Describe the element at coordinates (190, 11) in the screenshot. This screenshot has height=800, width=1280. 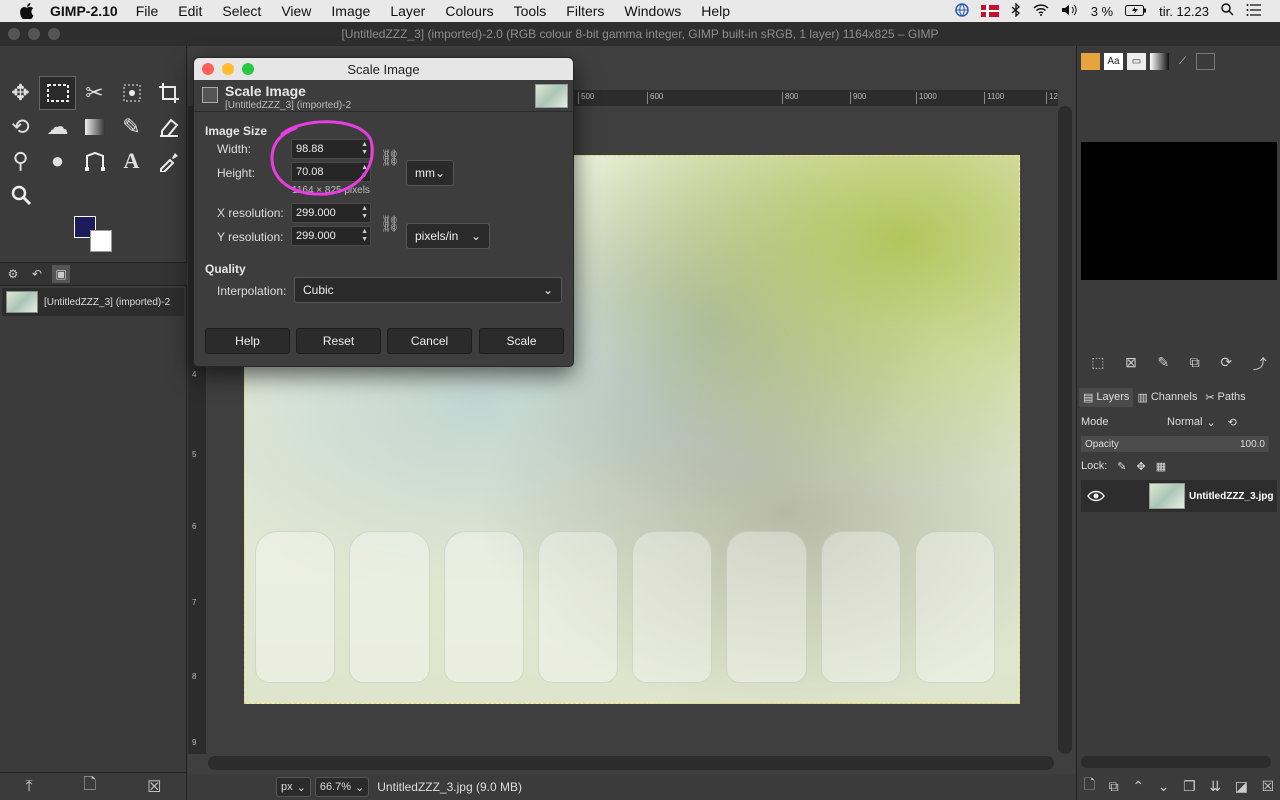
I see `menu-edit: Edit` at that location.